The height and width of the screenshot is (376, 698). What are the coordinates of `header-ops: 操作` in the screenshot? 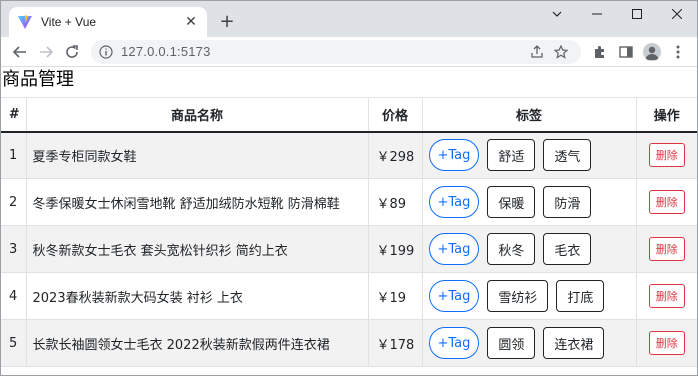 It's located at (666, 115).